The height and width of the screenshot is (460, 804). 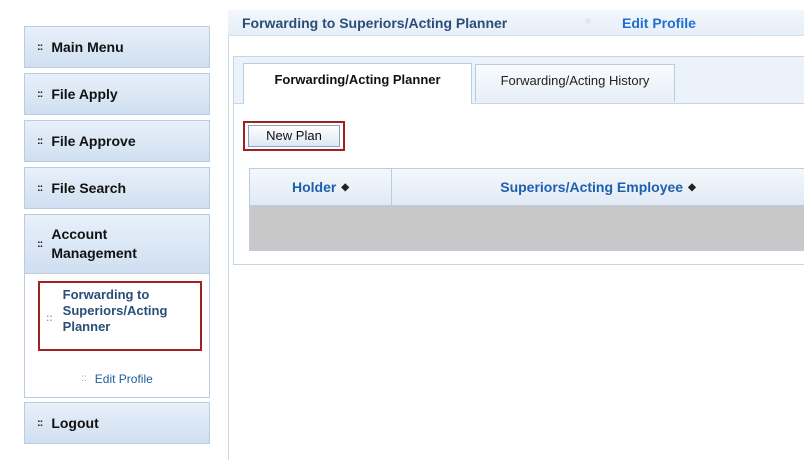 What do you see at coordinates (117, 423) in the screenshot?
I see `sidebar-item-logout: :: Logout` at bounding box center [117, 423].